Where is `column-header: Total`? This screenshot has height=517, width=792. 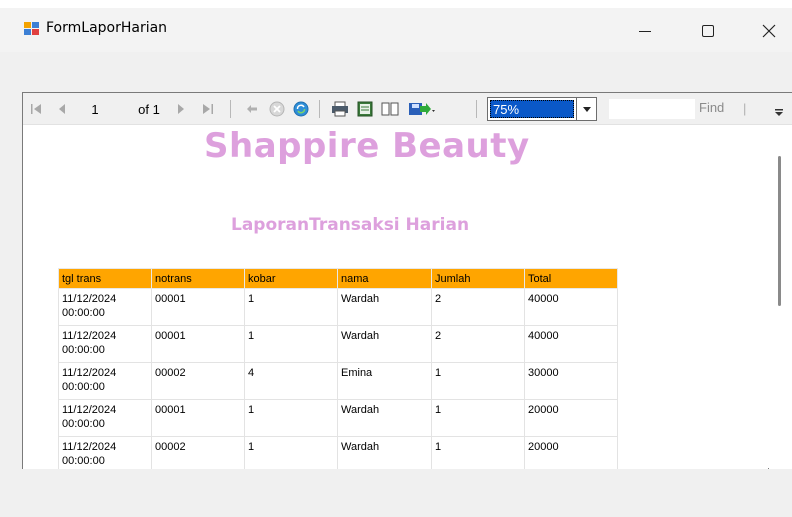
column-header: Total is located at coordinates (571, 278).